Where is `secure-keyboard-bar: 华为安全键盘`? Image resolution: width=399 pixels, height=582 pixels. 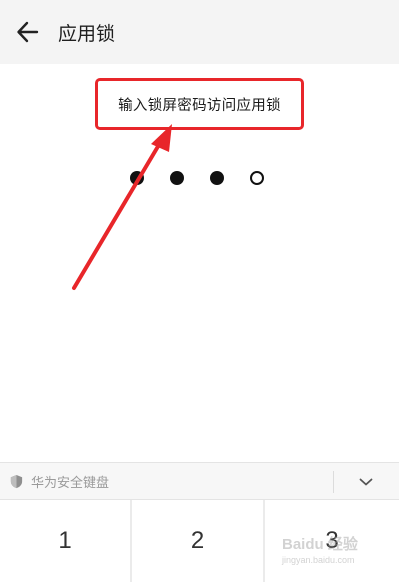
secure-keyboard-bar: 华为安全键盘 is located at coordinates (199, 481).